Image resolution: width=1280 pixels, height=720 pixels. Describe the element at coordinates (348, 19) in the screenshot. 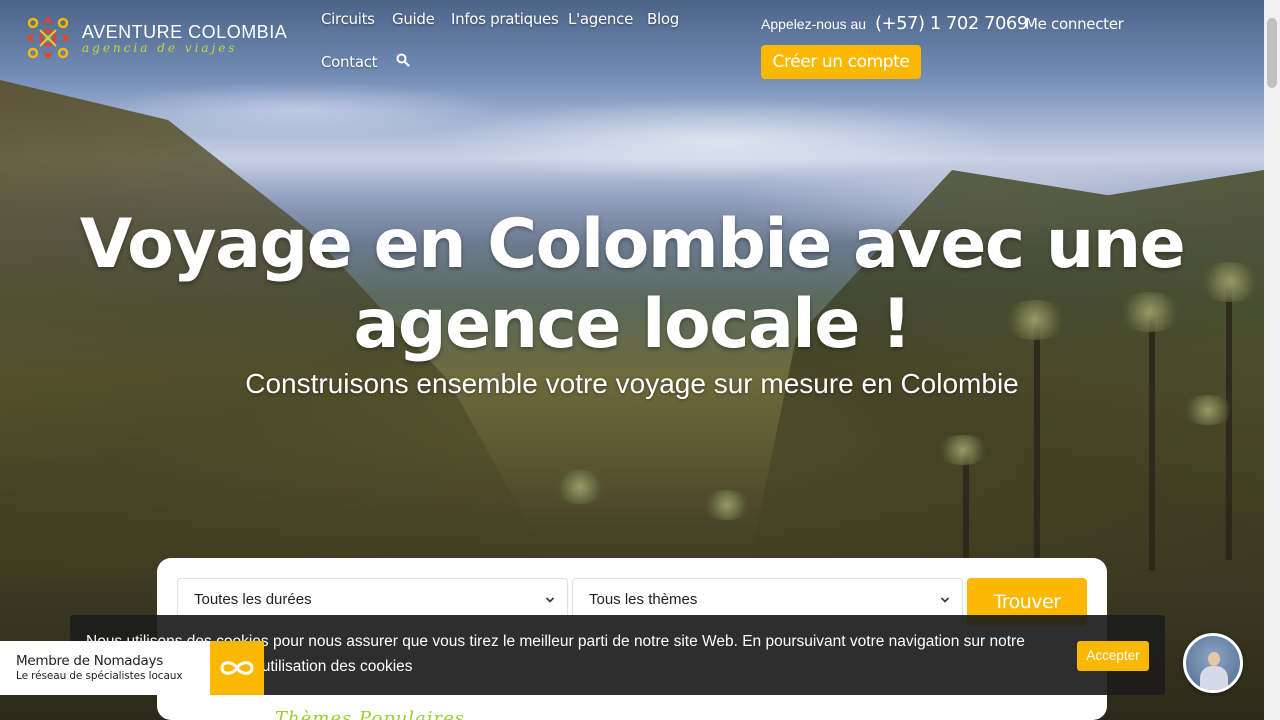

I see `nav-item-circuits: Circuits` at that location.